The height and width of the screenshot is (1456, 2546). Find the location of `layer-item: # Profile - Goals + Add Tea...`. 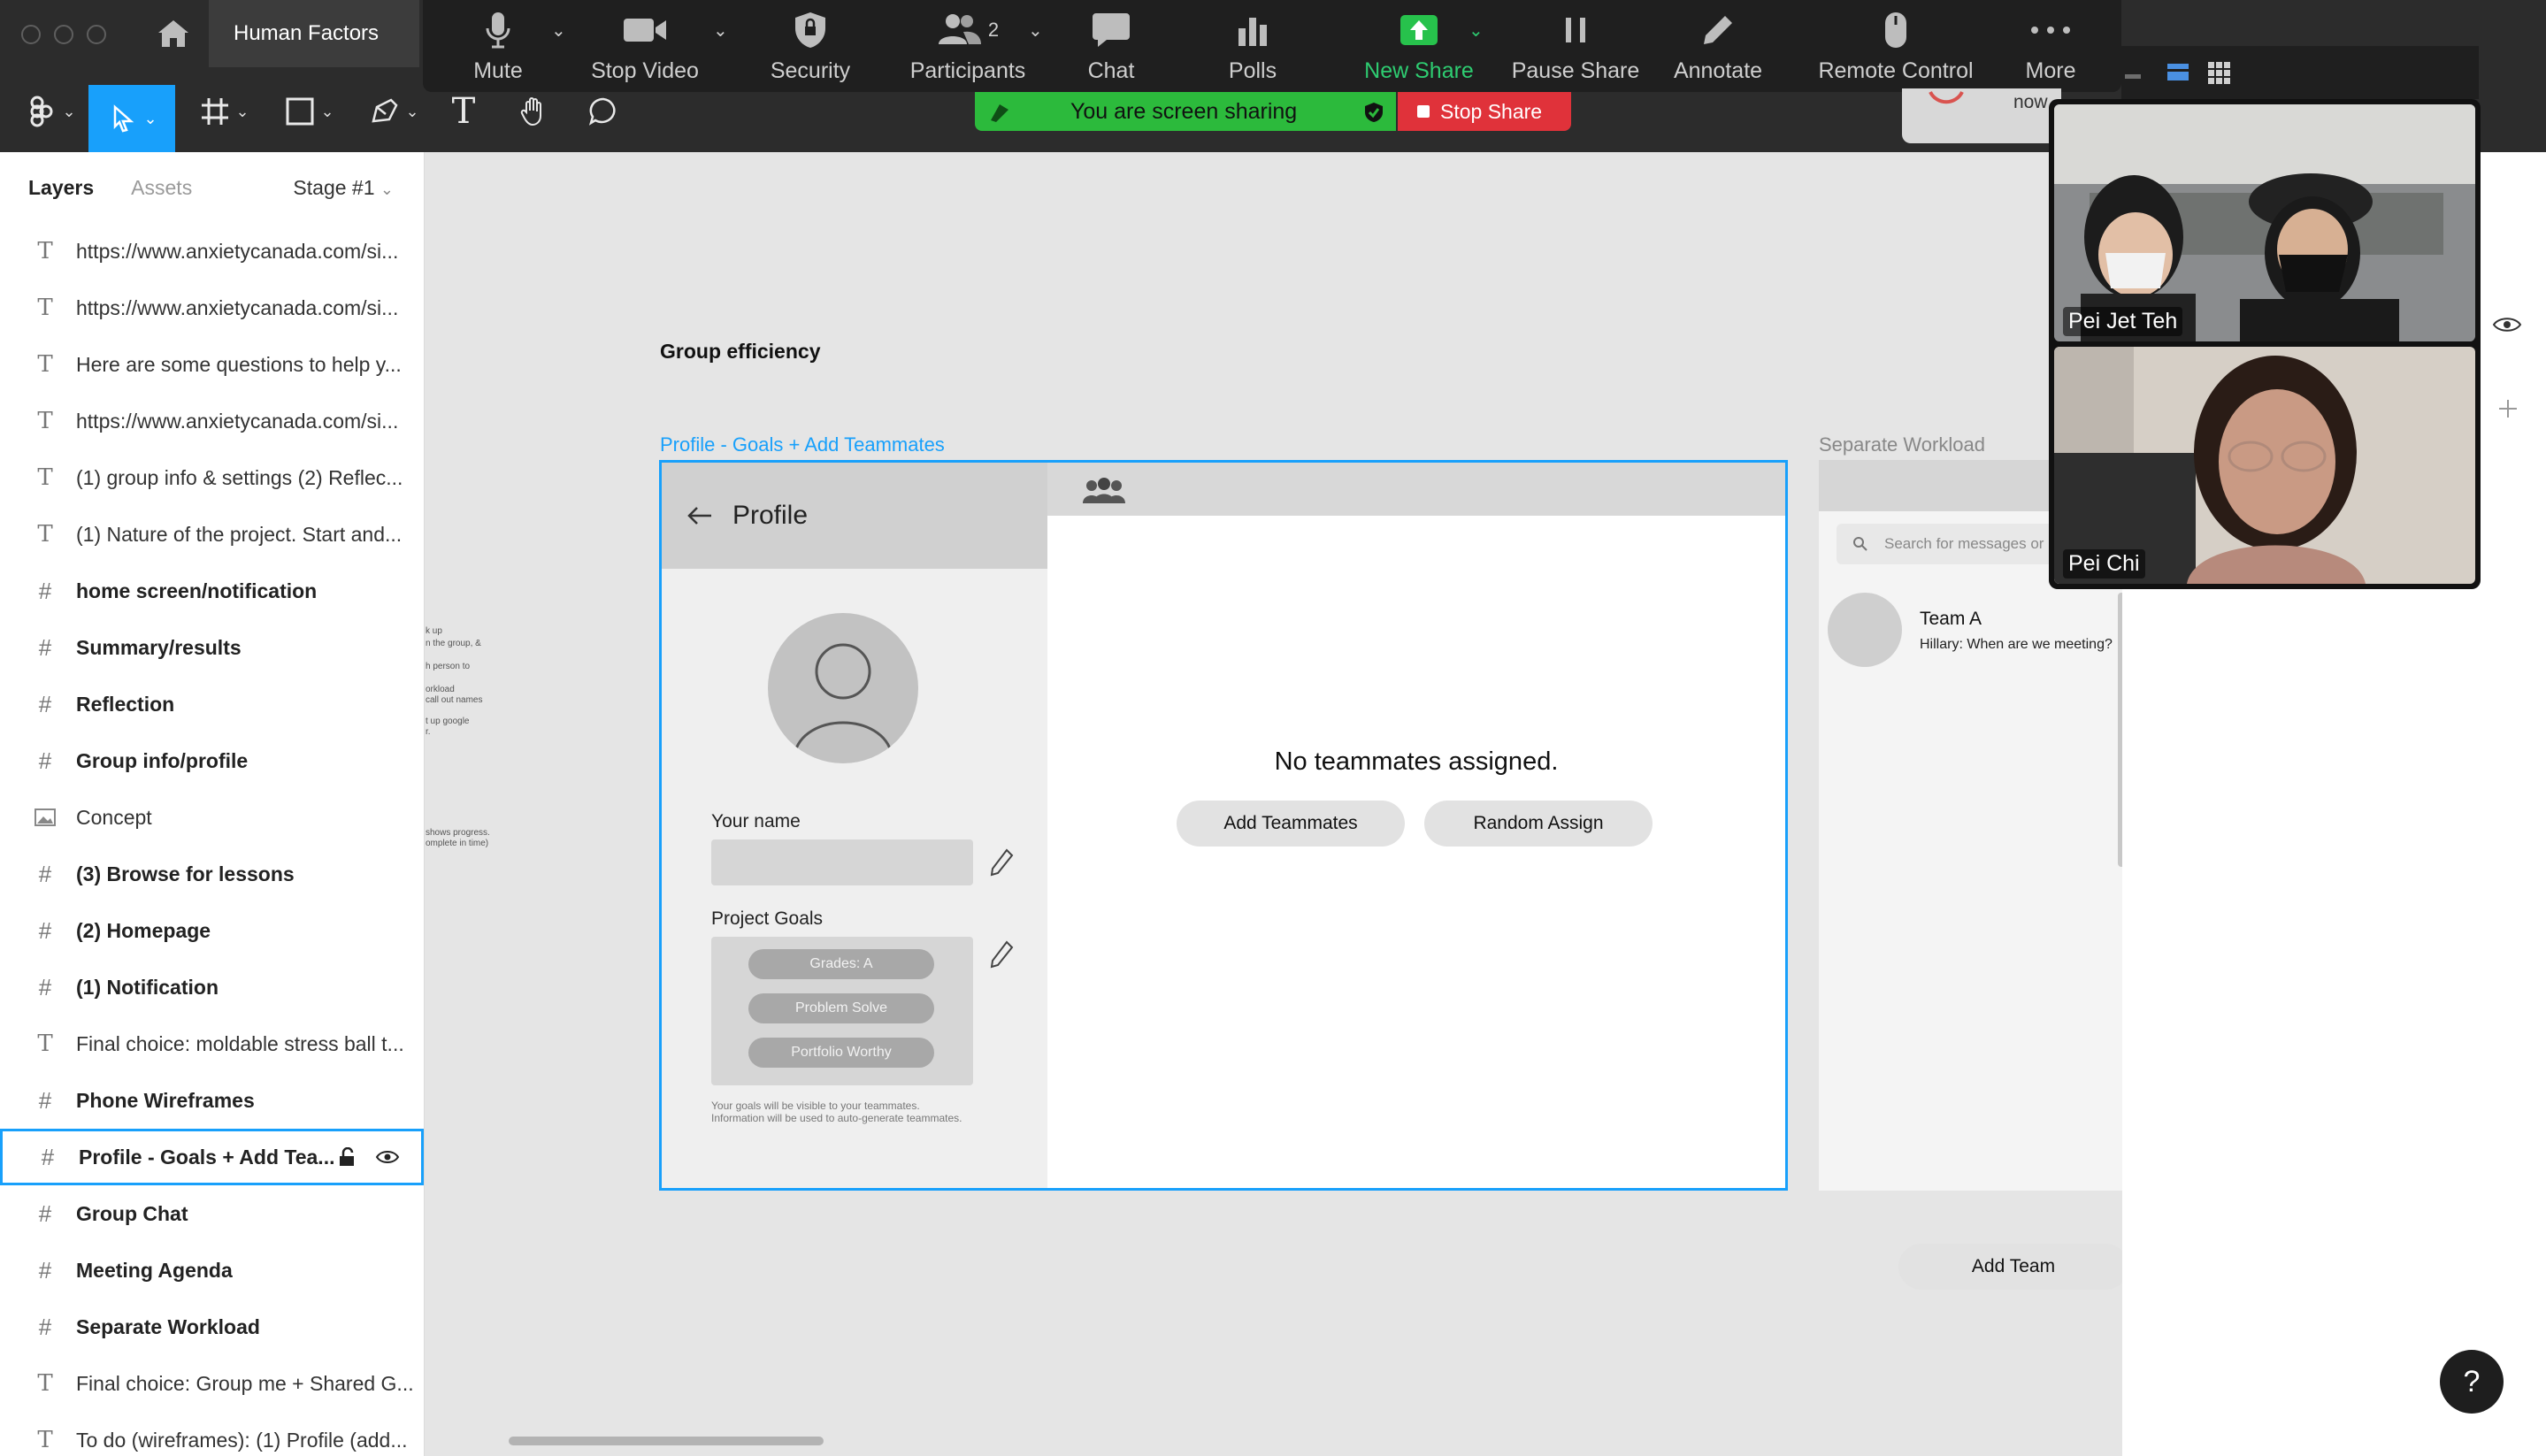

layer-item: # Profile - Goals + Add Tea... is located at coordinates (212, 1157).